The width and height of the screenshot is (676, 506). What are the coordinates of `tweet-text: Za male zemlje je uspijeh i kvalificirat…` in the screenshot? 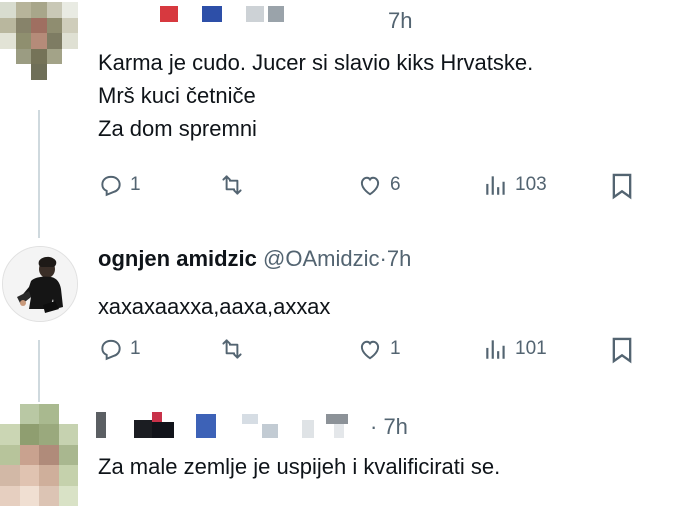 It's located at (299, 466).